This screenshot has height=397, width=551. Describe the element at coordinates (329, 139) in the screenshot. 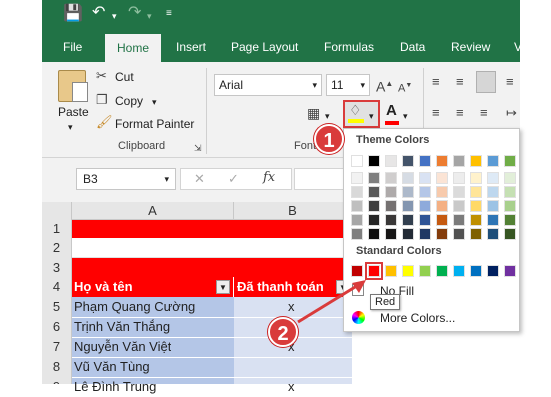

I see `callout-1: 1` at that location.